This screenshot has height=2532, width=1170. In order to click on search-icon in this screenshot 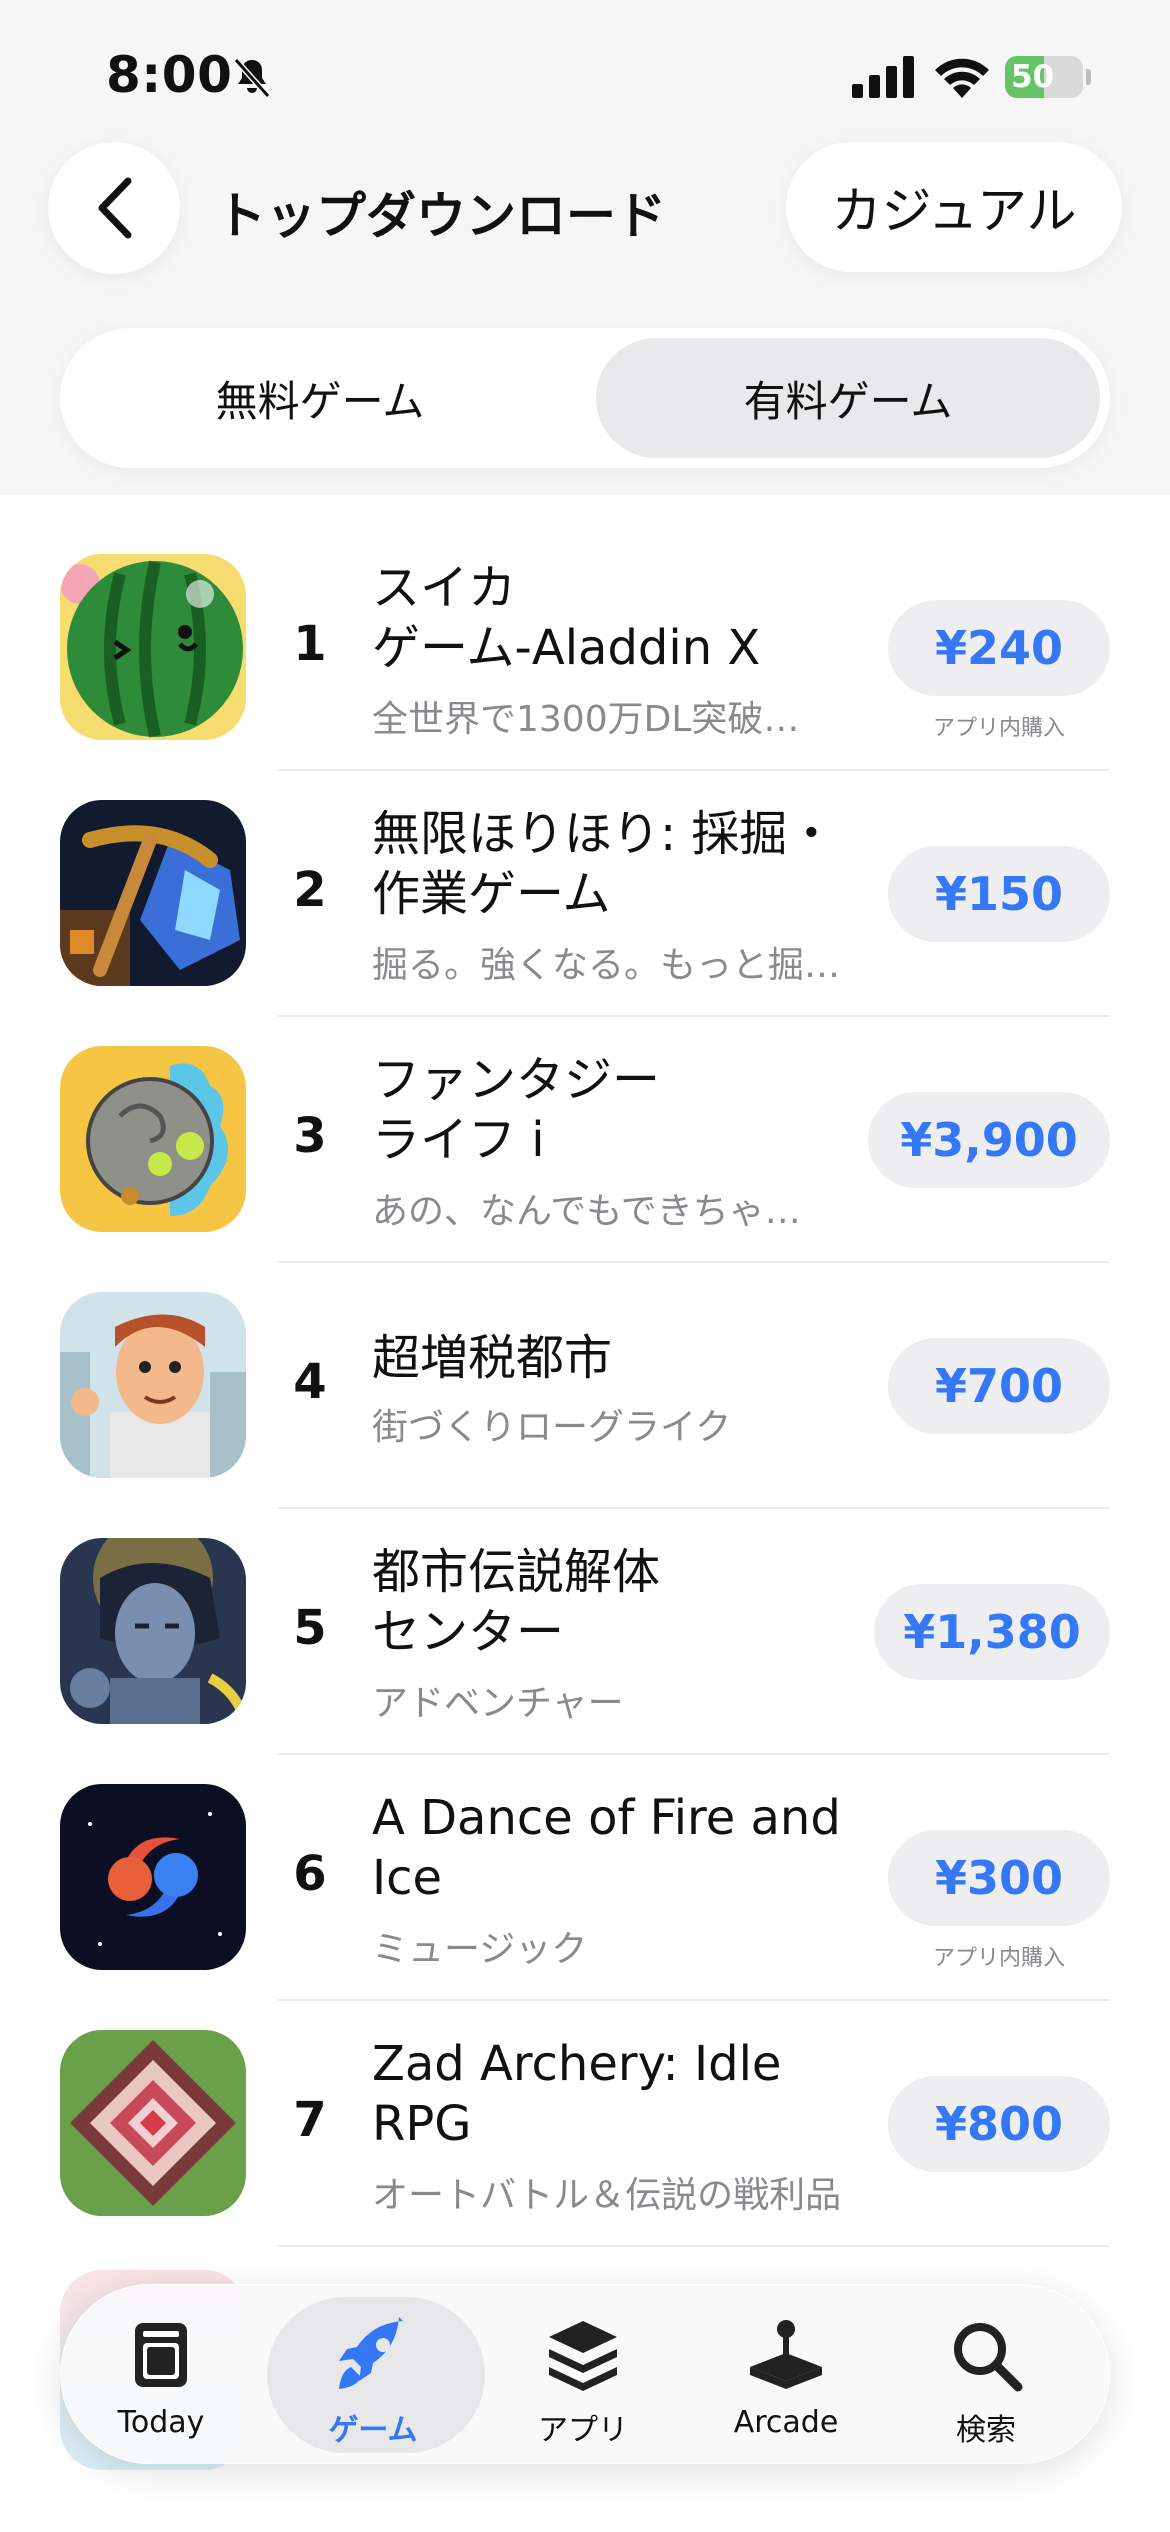, I will do `click(988, 2357)`.